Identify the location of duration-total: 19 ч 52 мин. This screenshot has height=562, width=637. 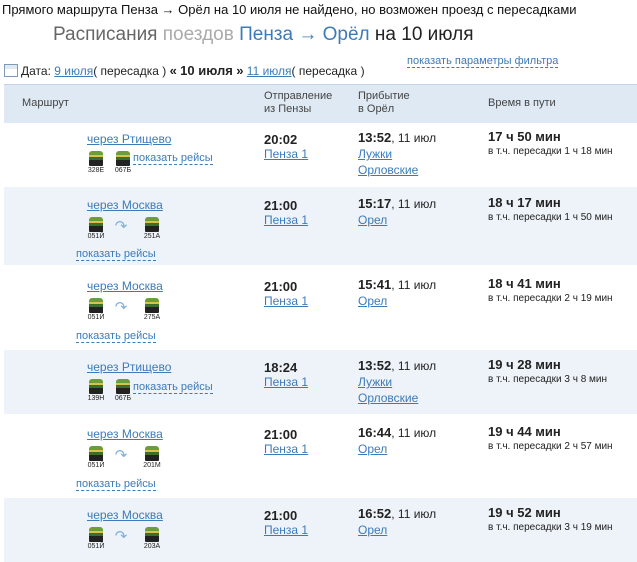
(524, 512).